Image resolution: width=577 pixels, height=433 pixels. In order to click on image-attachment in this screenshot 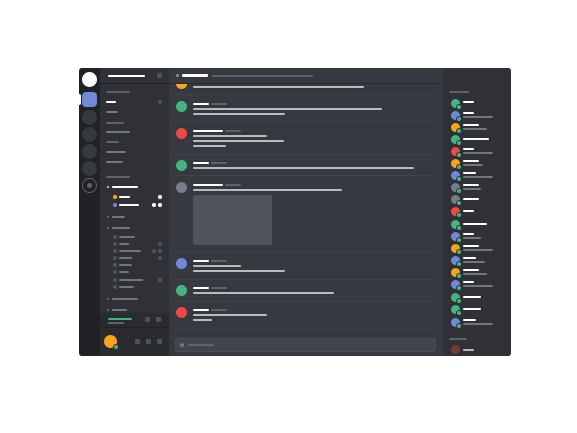, I will do `click(232, 220)`.